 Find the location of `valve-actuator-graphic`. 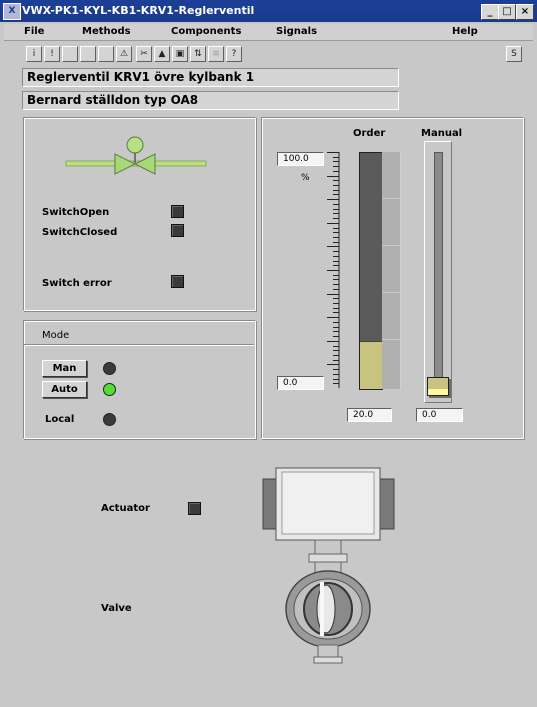

valve-actuator-graphic is located at coordinates (328, 565).